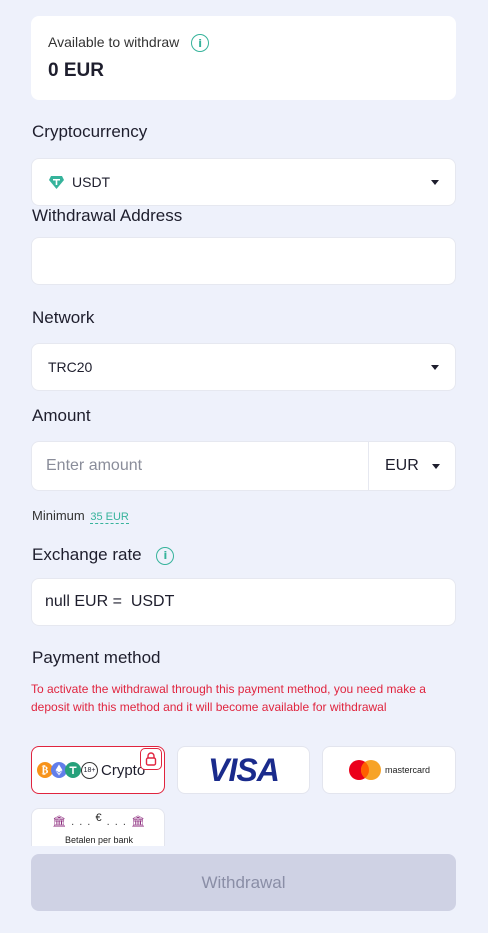 The image size is (488, 933). I want to click on payment-crypto: ₿ 18+ Crypto, so click(98, 770).